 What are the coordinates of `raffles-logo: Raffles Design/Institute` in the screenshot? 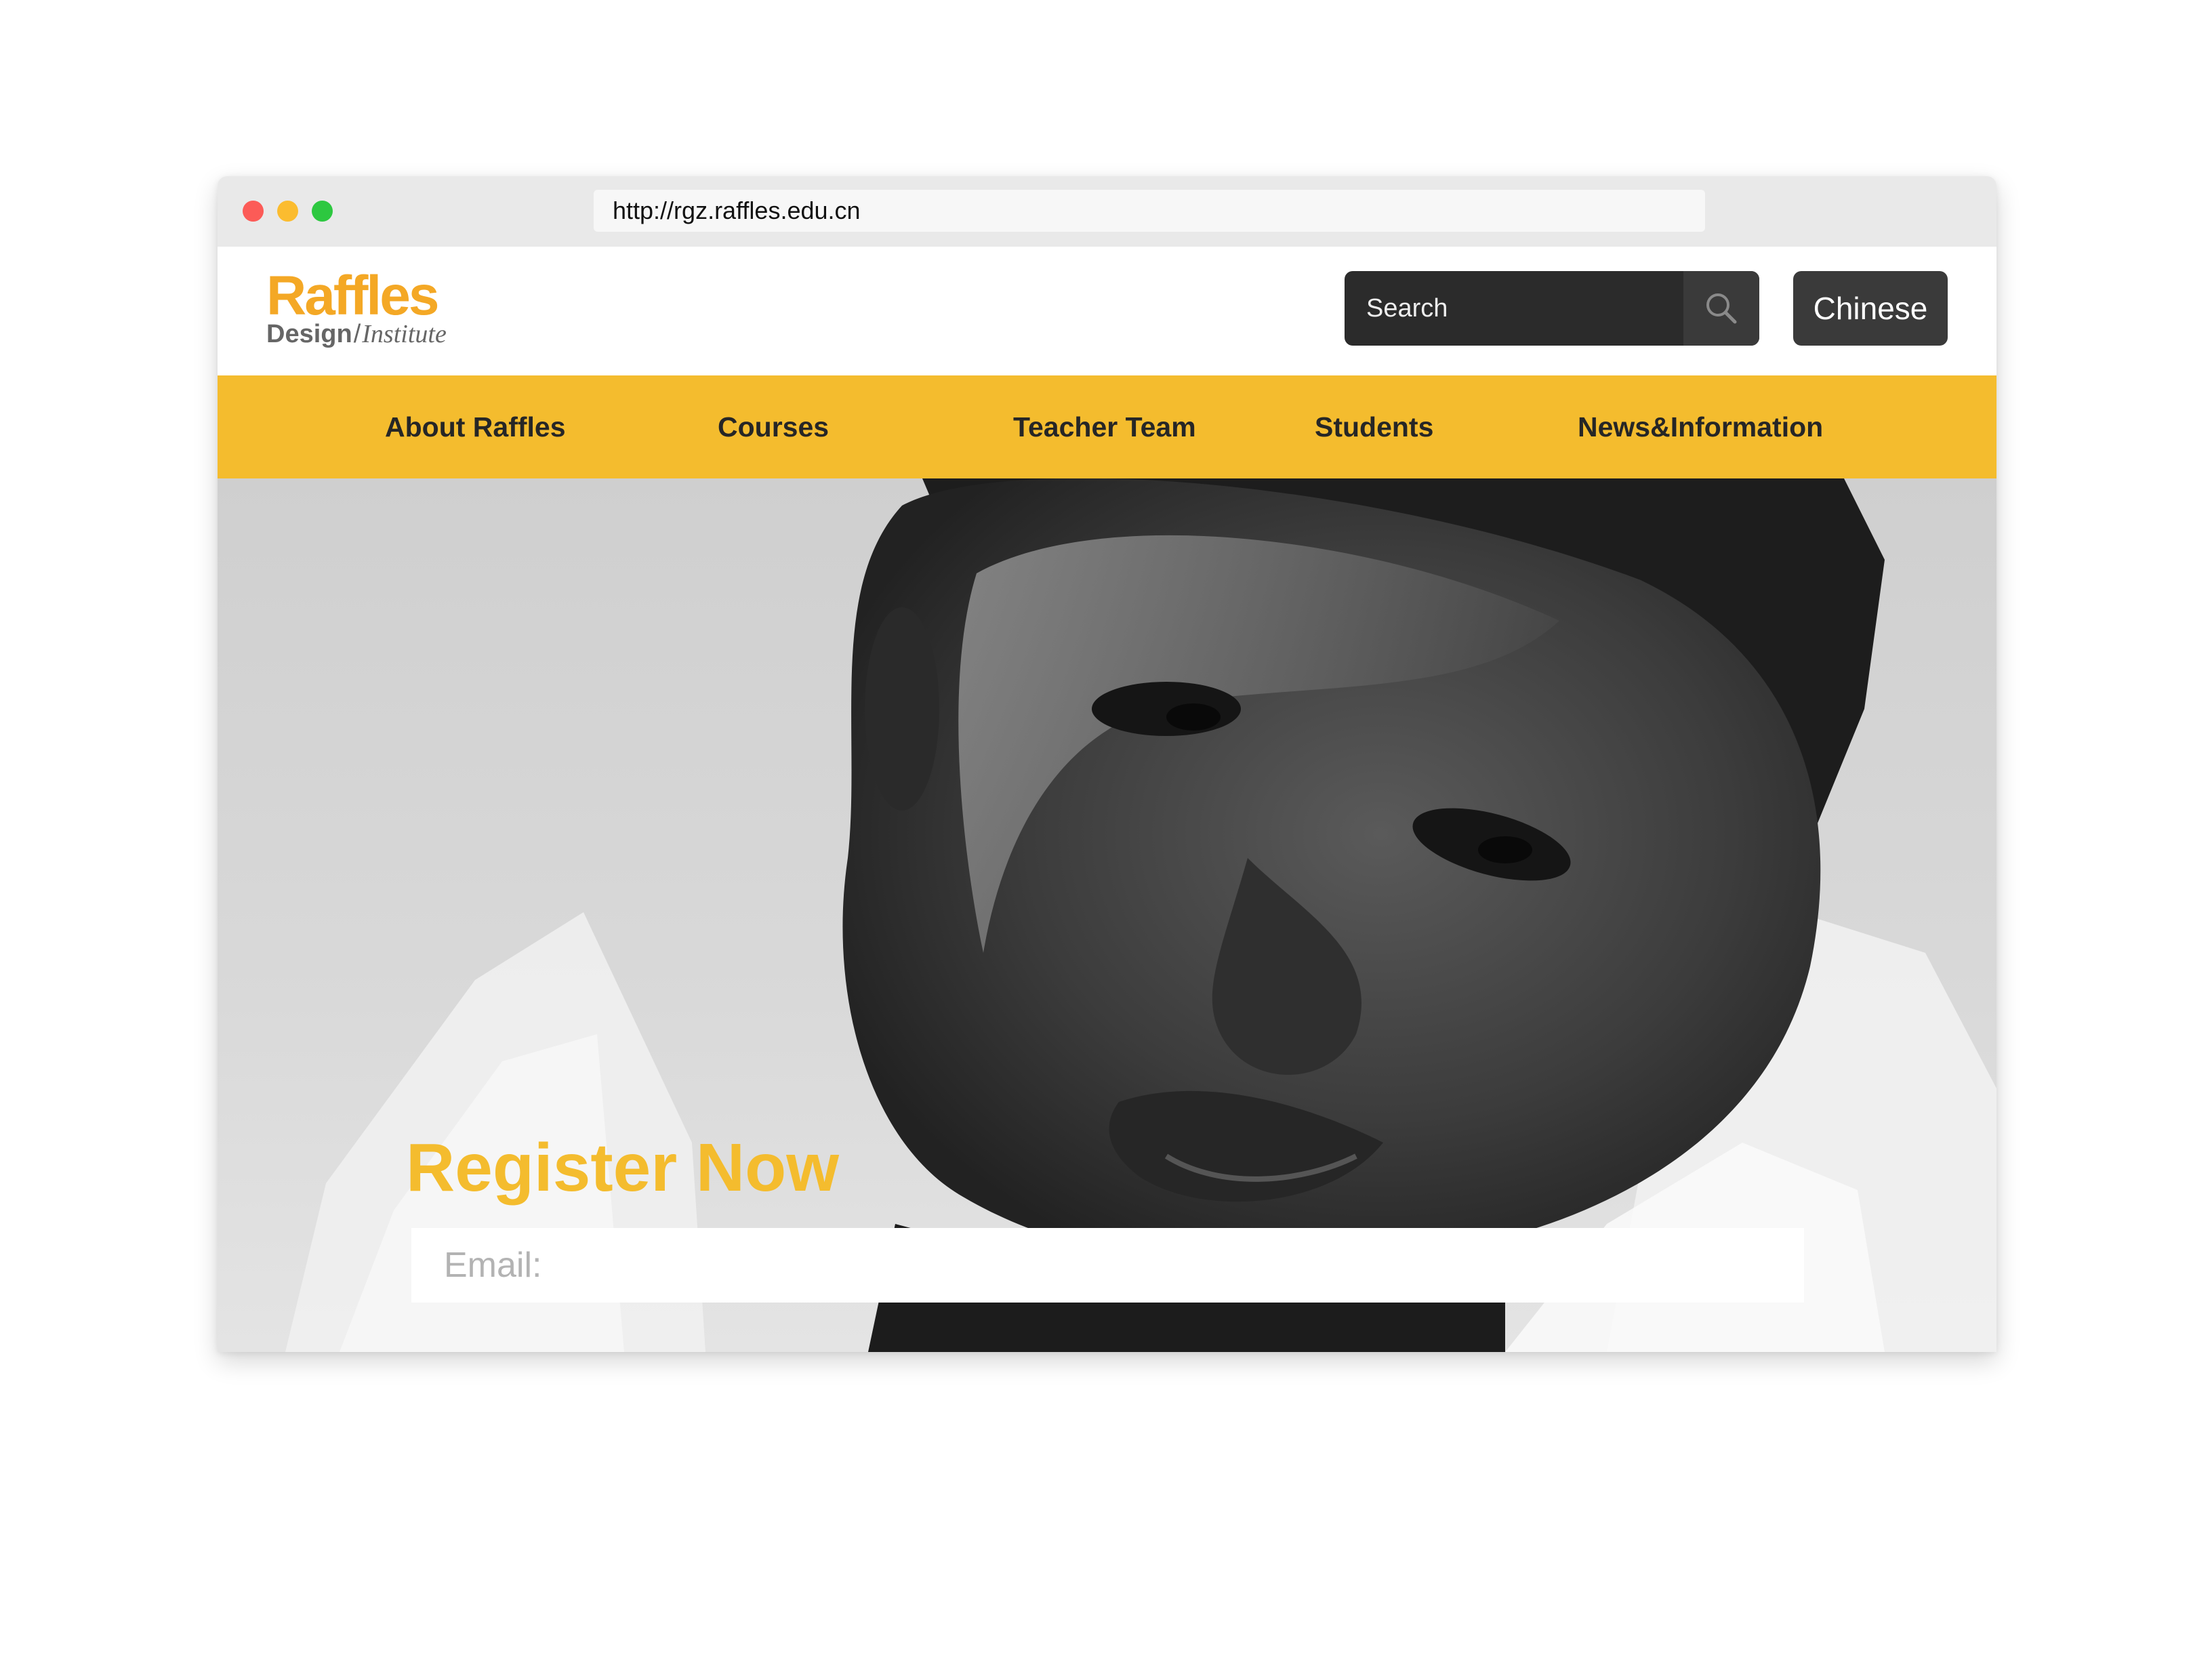 It's located at (357, 307).